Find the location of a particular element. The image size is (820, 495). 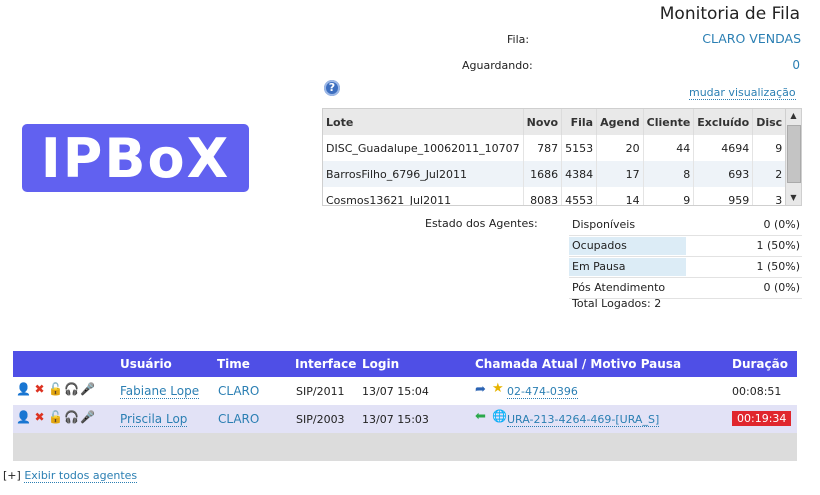

forward-arrow-icon: ➦ is located at coordinates (480, 389).